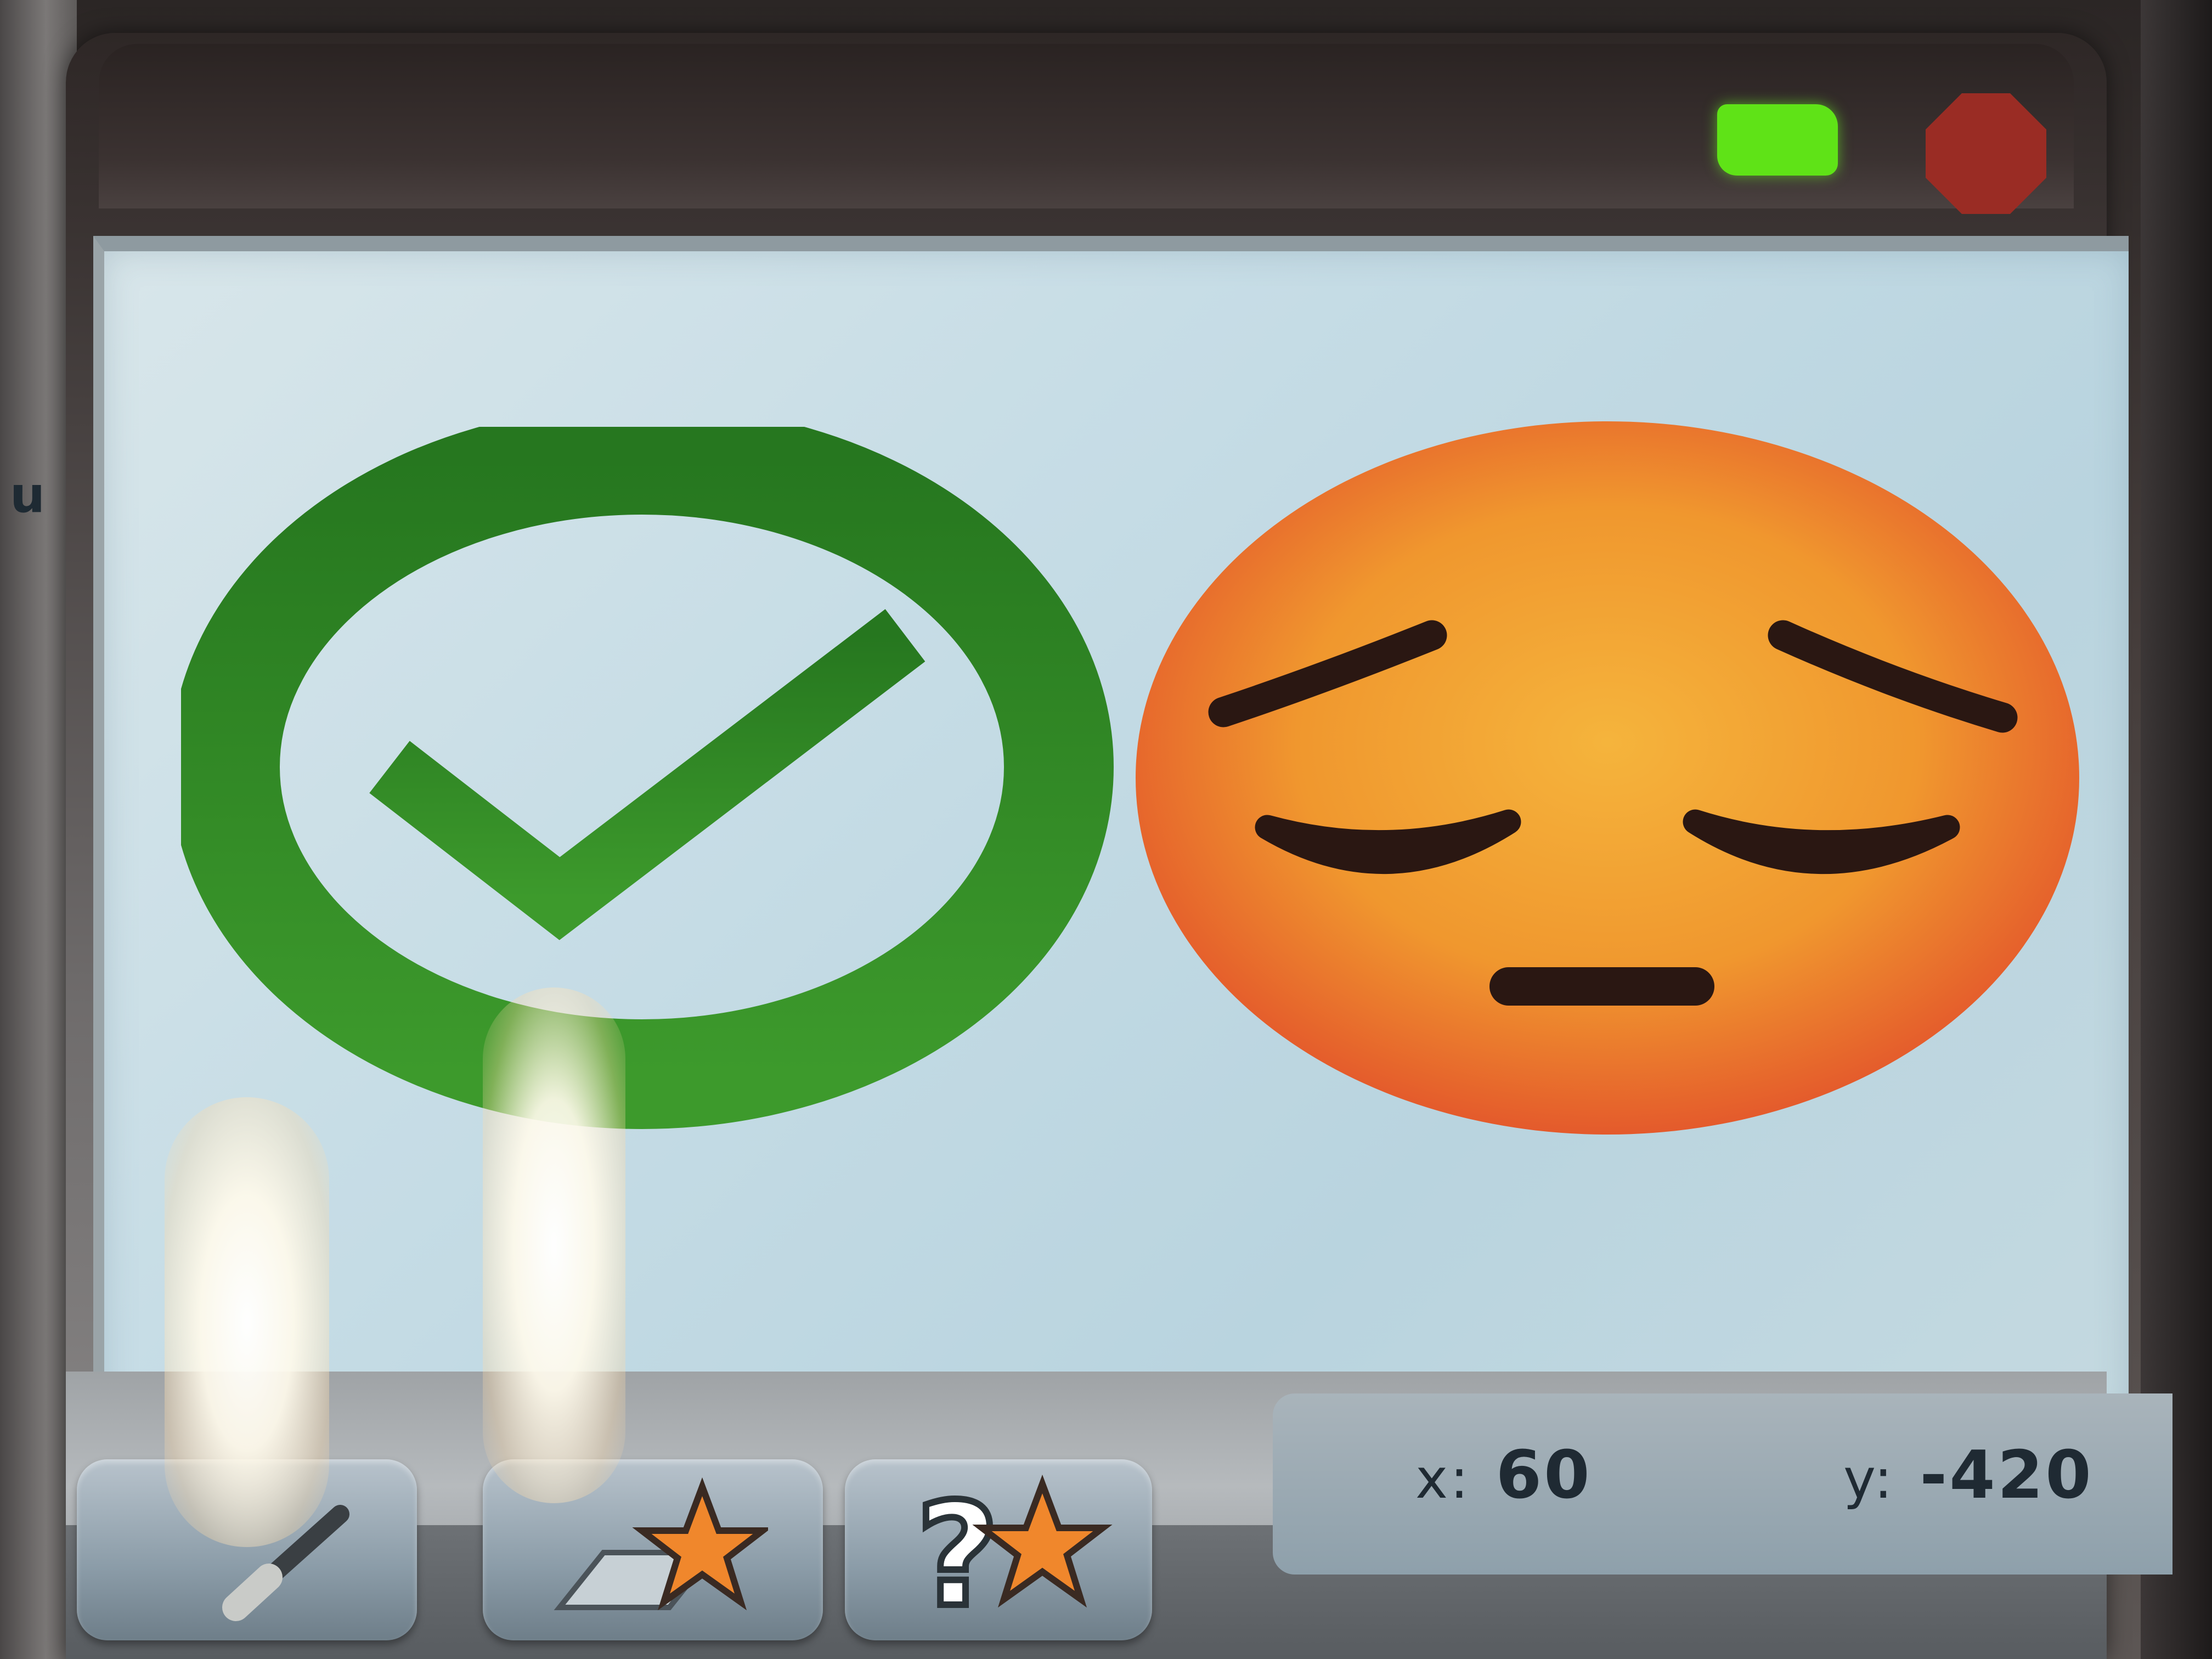 The height and width of the screenshot is (1659, 2212). What do you see at coordinates (28, 495) in the screenshot?
I see `left-panel-fragment-text: u` at bounding box center [28, 495].